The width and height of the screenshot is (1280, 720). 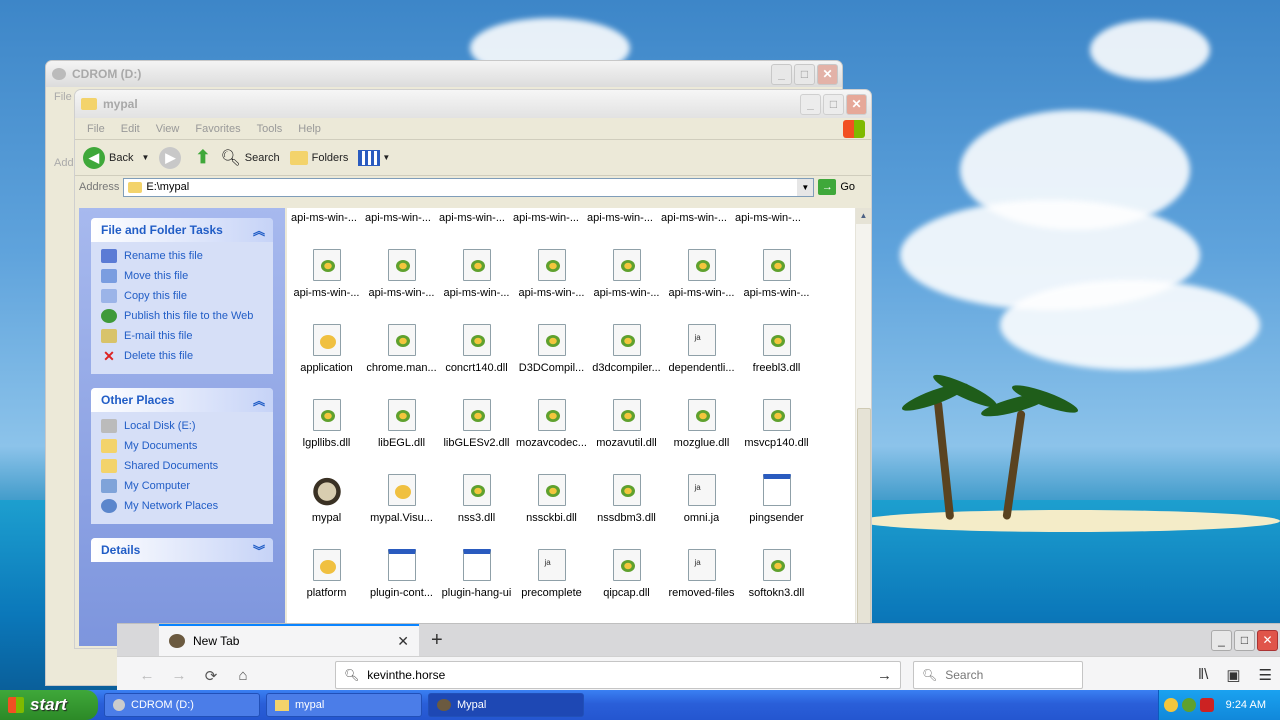 I want to click on file-item: freebl3.dll, so click(x=776, y=340).